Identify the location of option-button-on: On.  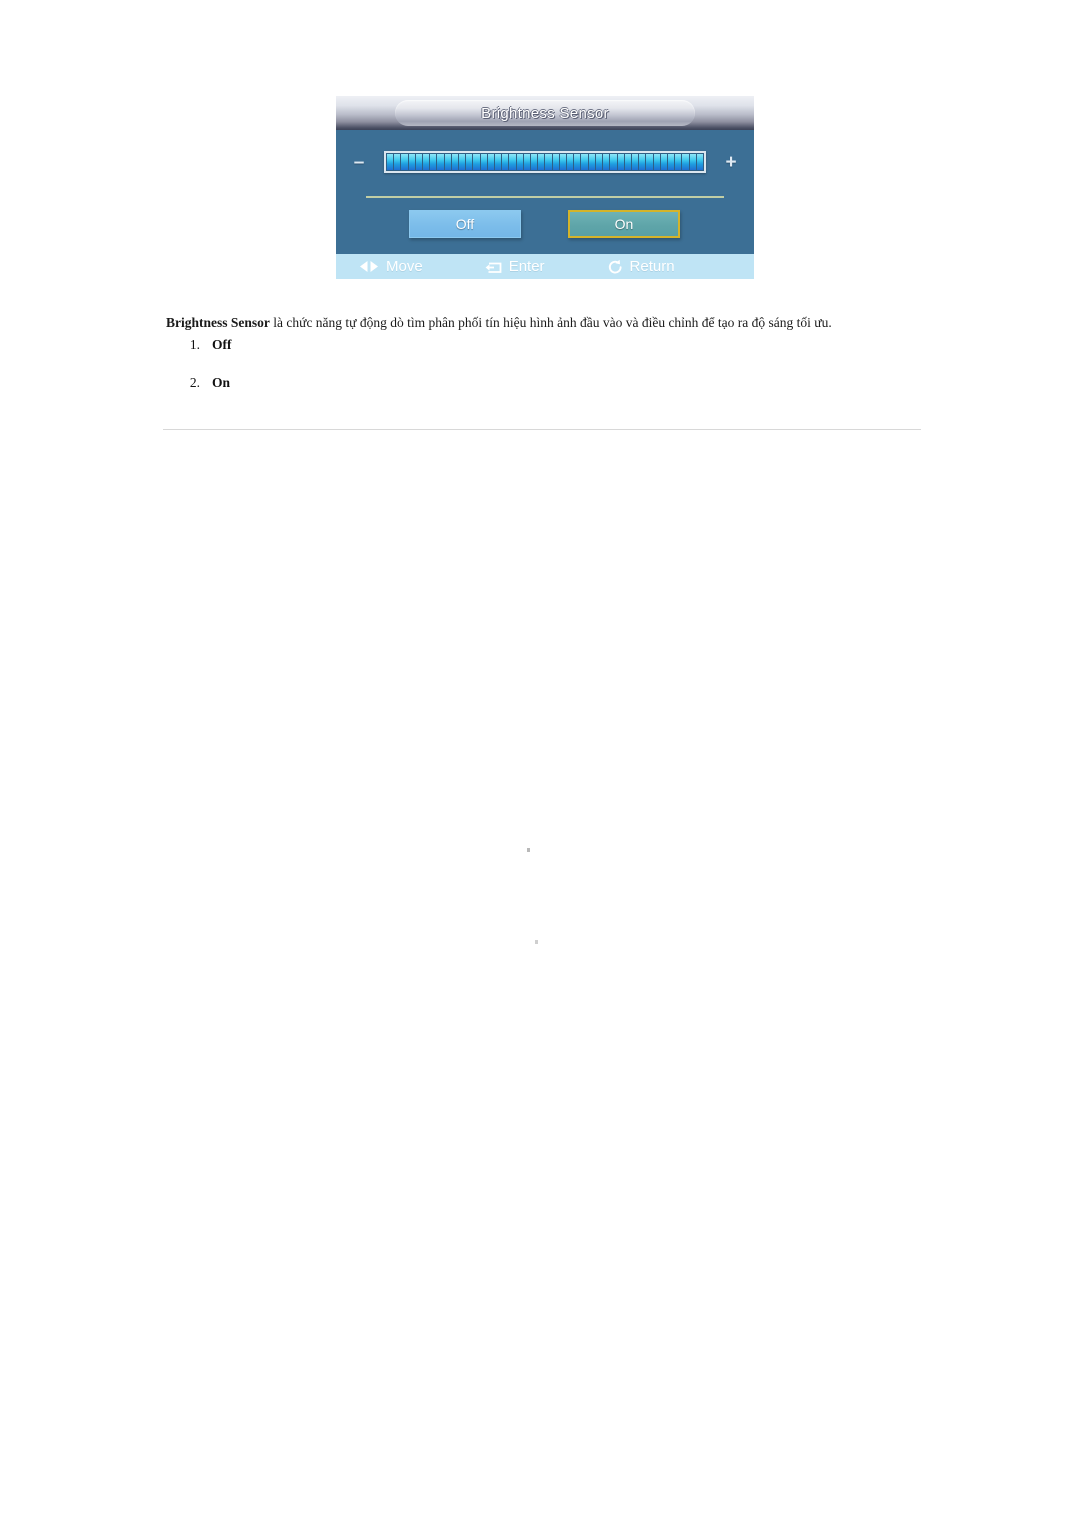
(624, 224).